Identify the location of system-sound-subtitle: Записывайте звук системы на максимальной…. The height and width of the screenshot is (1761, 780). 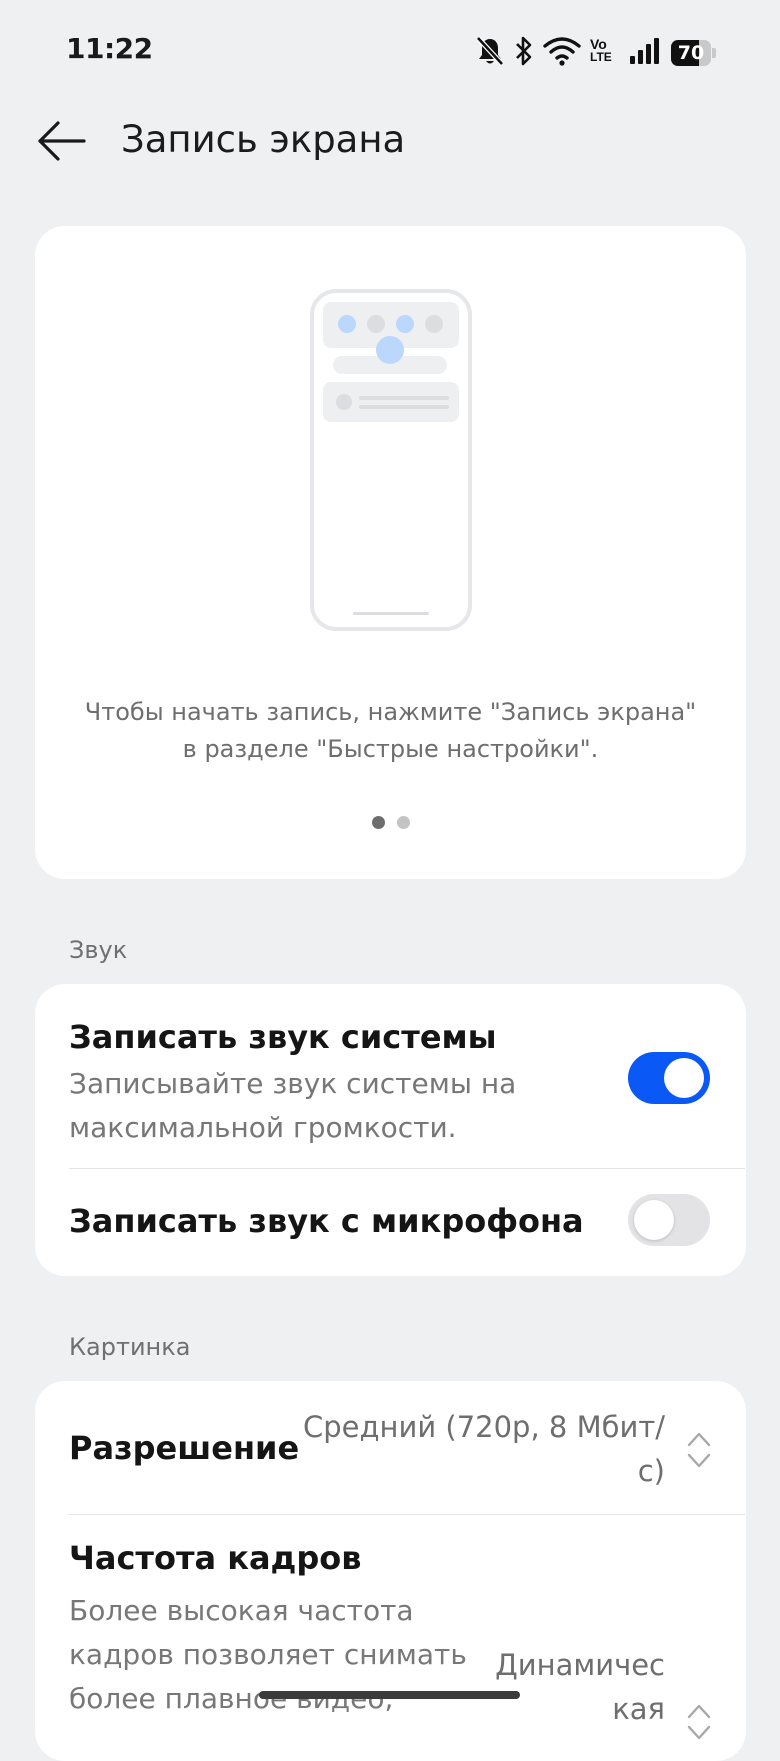
(293, 1105).